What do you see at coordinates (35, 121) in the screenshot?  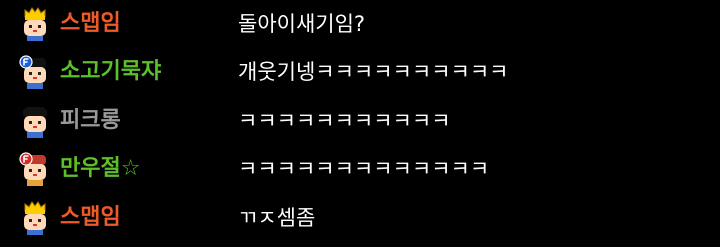 I see `character-icon` at bounding box center [35, 121].